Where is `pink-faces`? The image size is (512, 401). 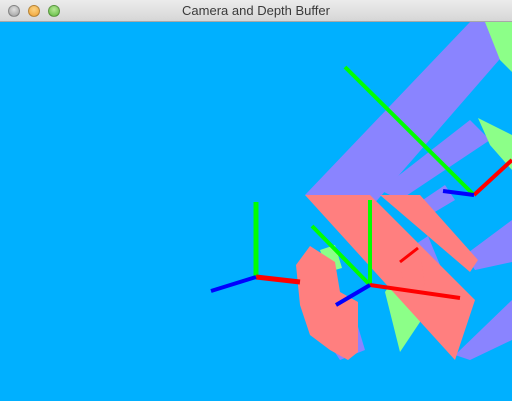
pink-faces is located at coordinates (387, 277).